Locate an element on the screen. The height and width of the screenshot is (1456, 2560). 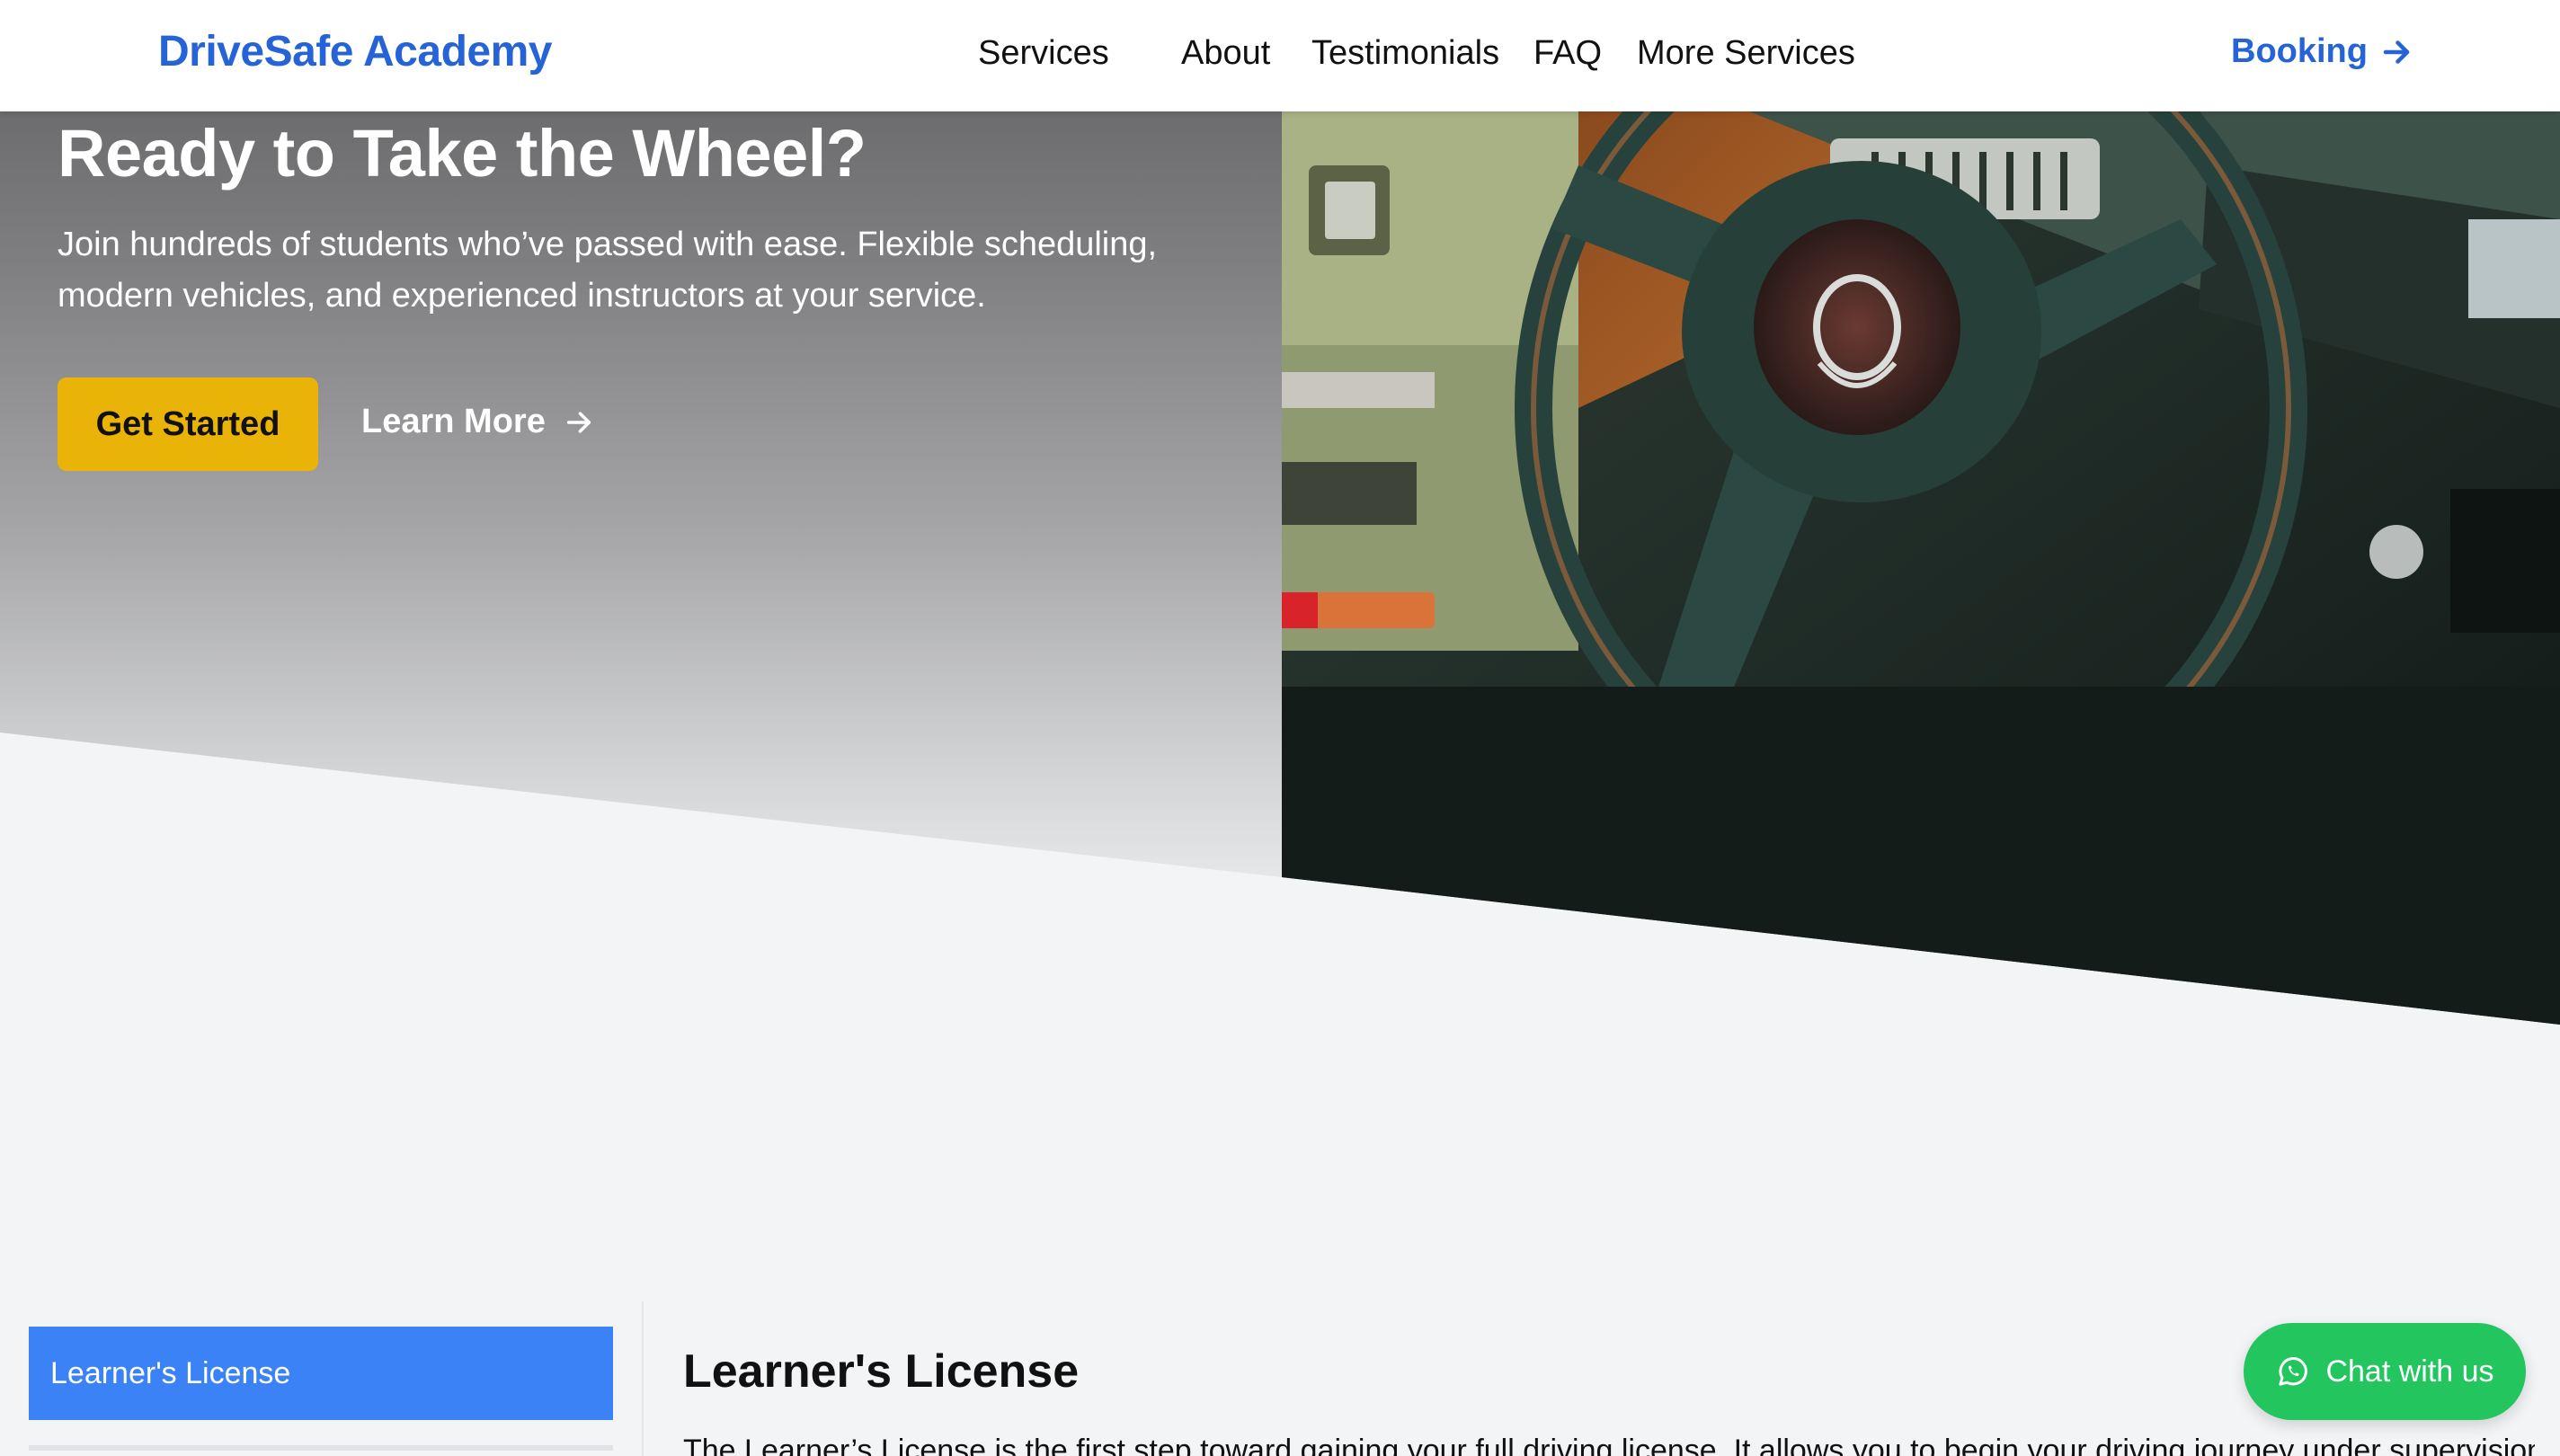
sidebar-item-next is located at coordinates (321, 1451).